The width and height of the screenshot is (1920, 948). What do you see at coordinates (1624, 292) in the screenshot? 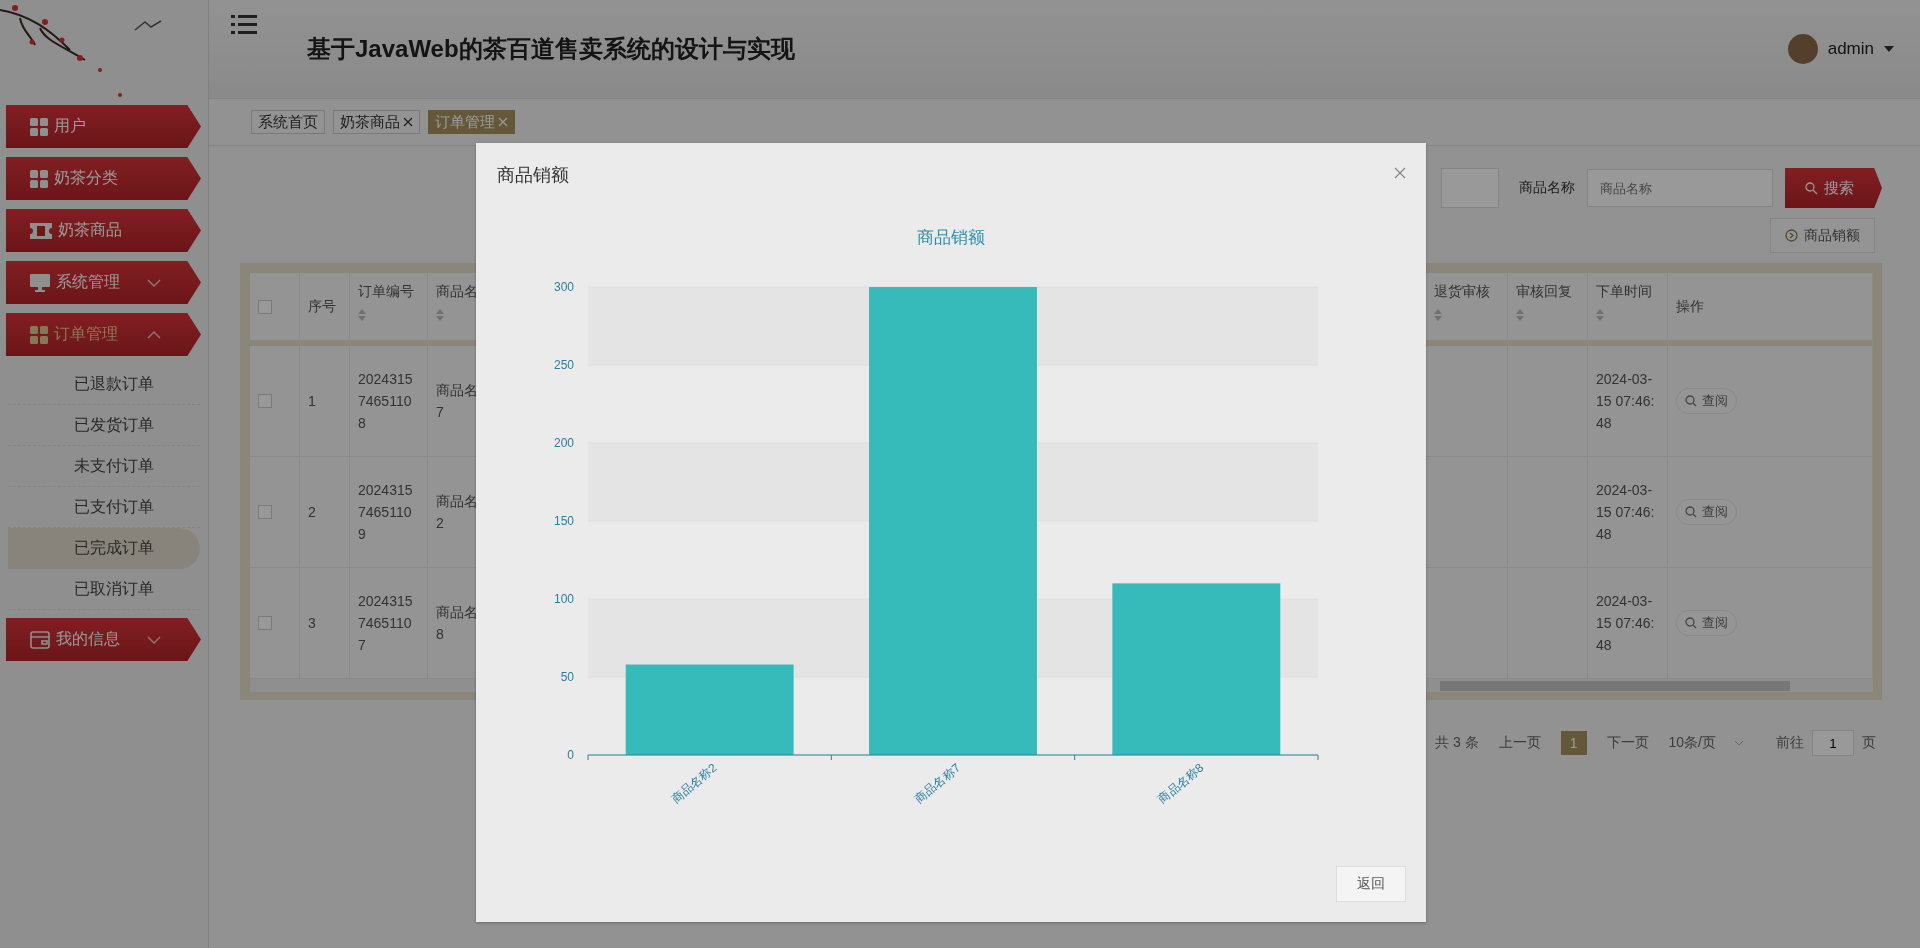
I see `column-header: 下单时间` at bounding box center [1624, 292].